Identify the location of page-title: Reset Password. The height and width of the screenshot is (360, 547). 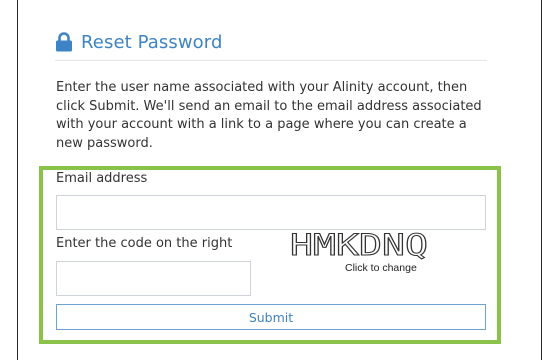
(152, 42).